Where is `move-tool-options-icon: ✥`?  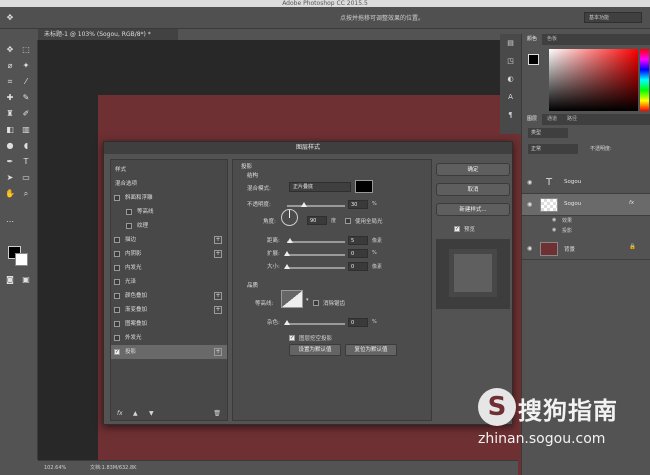
move-tool-options-icon: ✥ is located at coordinates (10, 18).